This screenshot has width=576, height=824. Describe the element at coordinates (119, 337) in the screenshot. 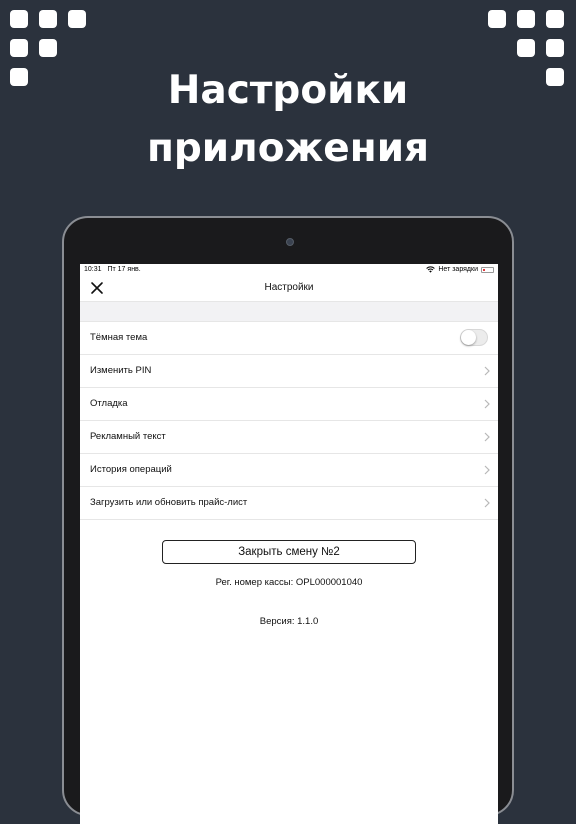

I see `settings-row-label: Тёмная тема` at that location.